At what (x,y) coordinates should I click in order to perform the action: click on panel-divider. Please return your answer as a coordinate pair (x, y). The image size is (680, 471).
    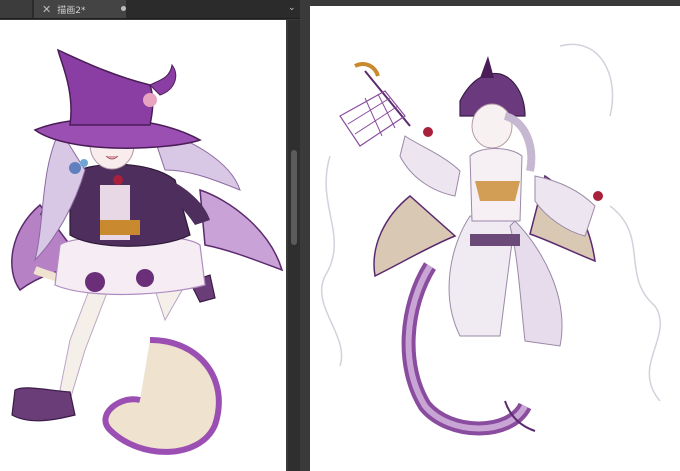
    Looking at the image, I should click on (305, 235).